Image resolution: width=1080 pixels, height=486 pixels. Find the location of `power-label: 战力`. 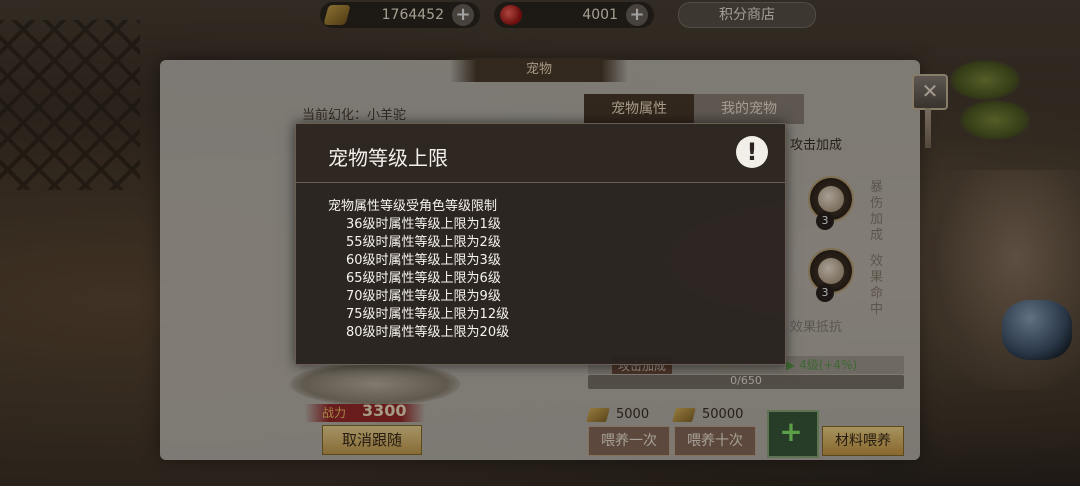

power-label: 战力 is located at coordinates (334, 413).